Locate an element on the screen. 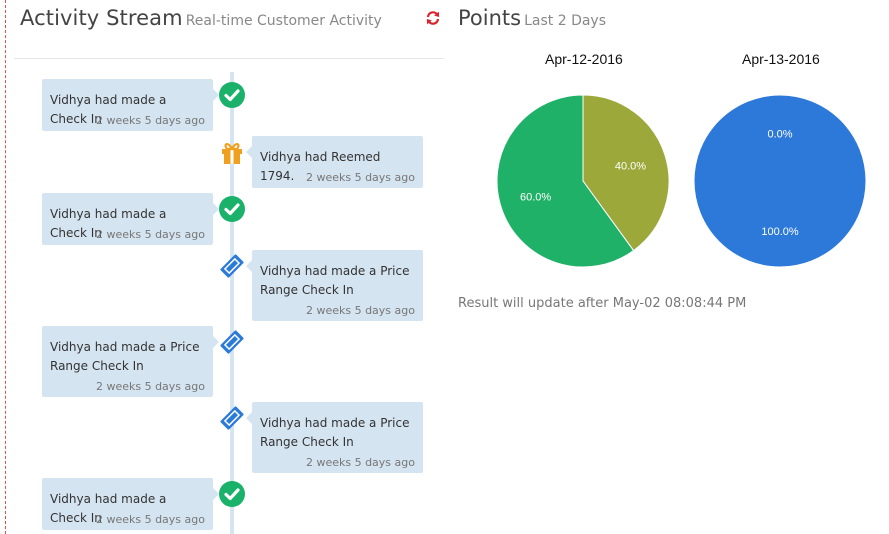 The height and width of the screenshot is (534, 889). pie-slice-label: 0.0% is located at coordinates (779, 135).